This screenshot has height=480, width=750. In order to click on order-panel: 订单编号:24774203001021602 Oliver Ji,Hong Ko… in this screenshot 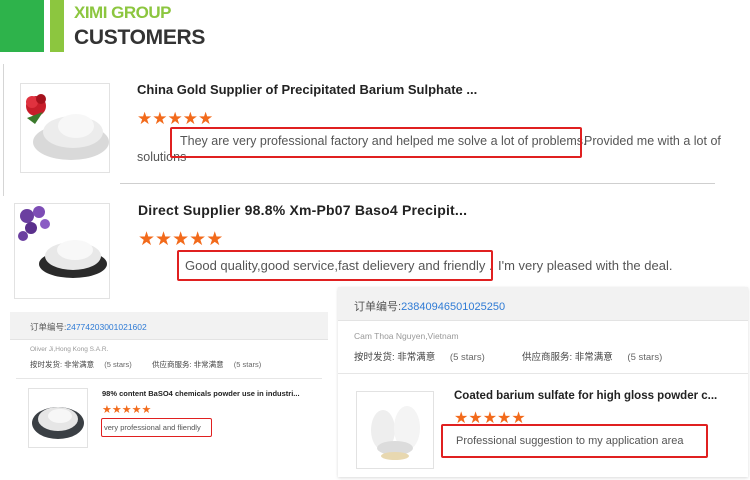, I will do `click(169, 388)`.